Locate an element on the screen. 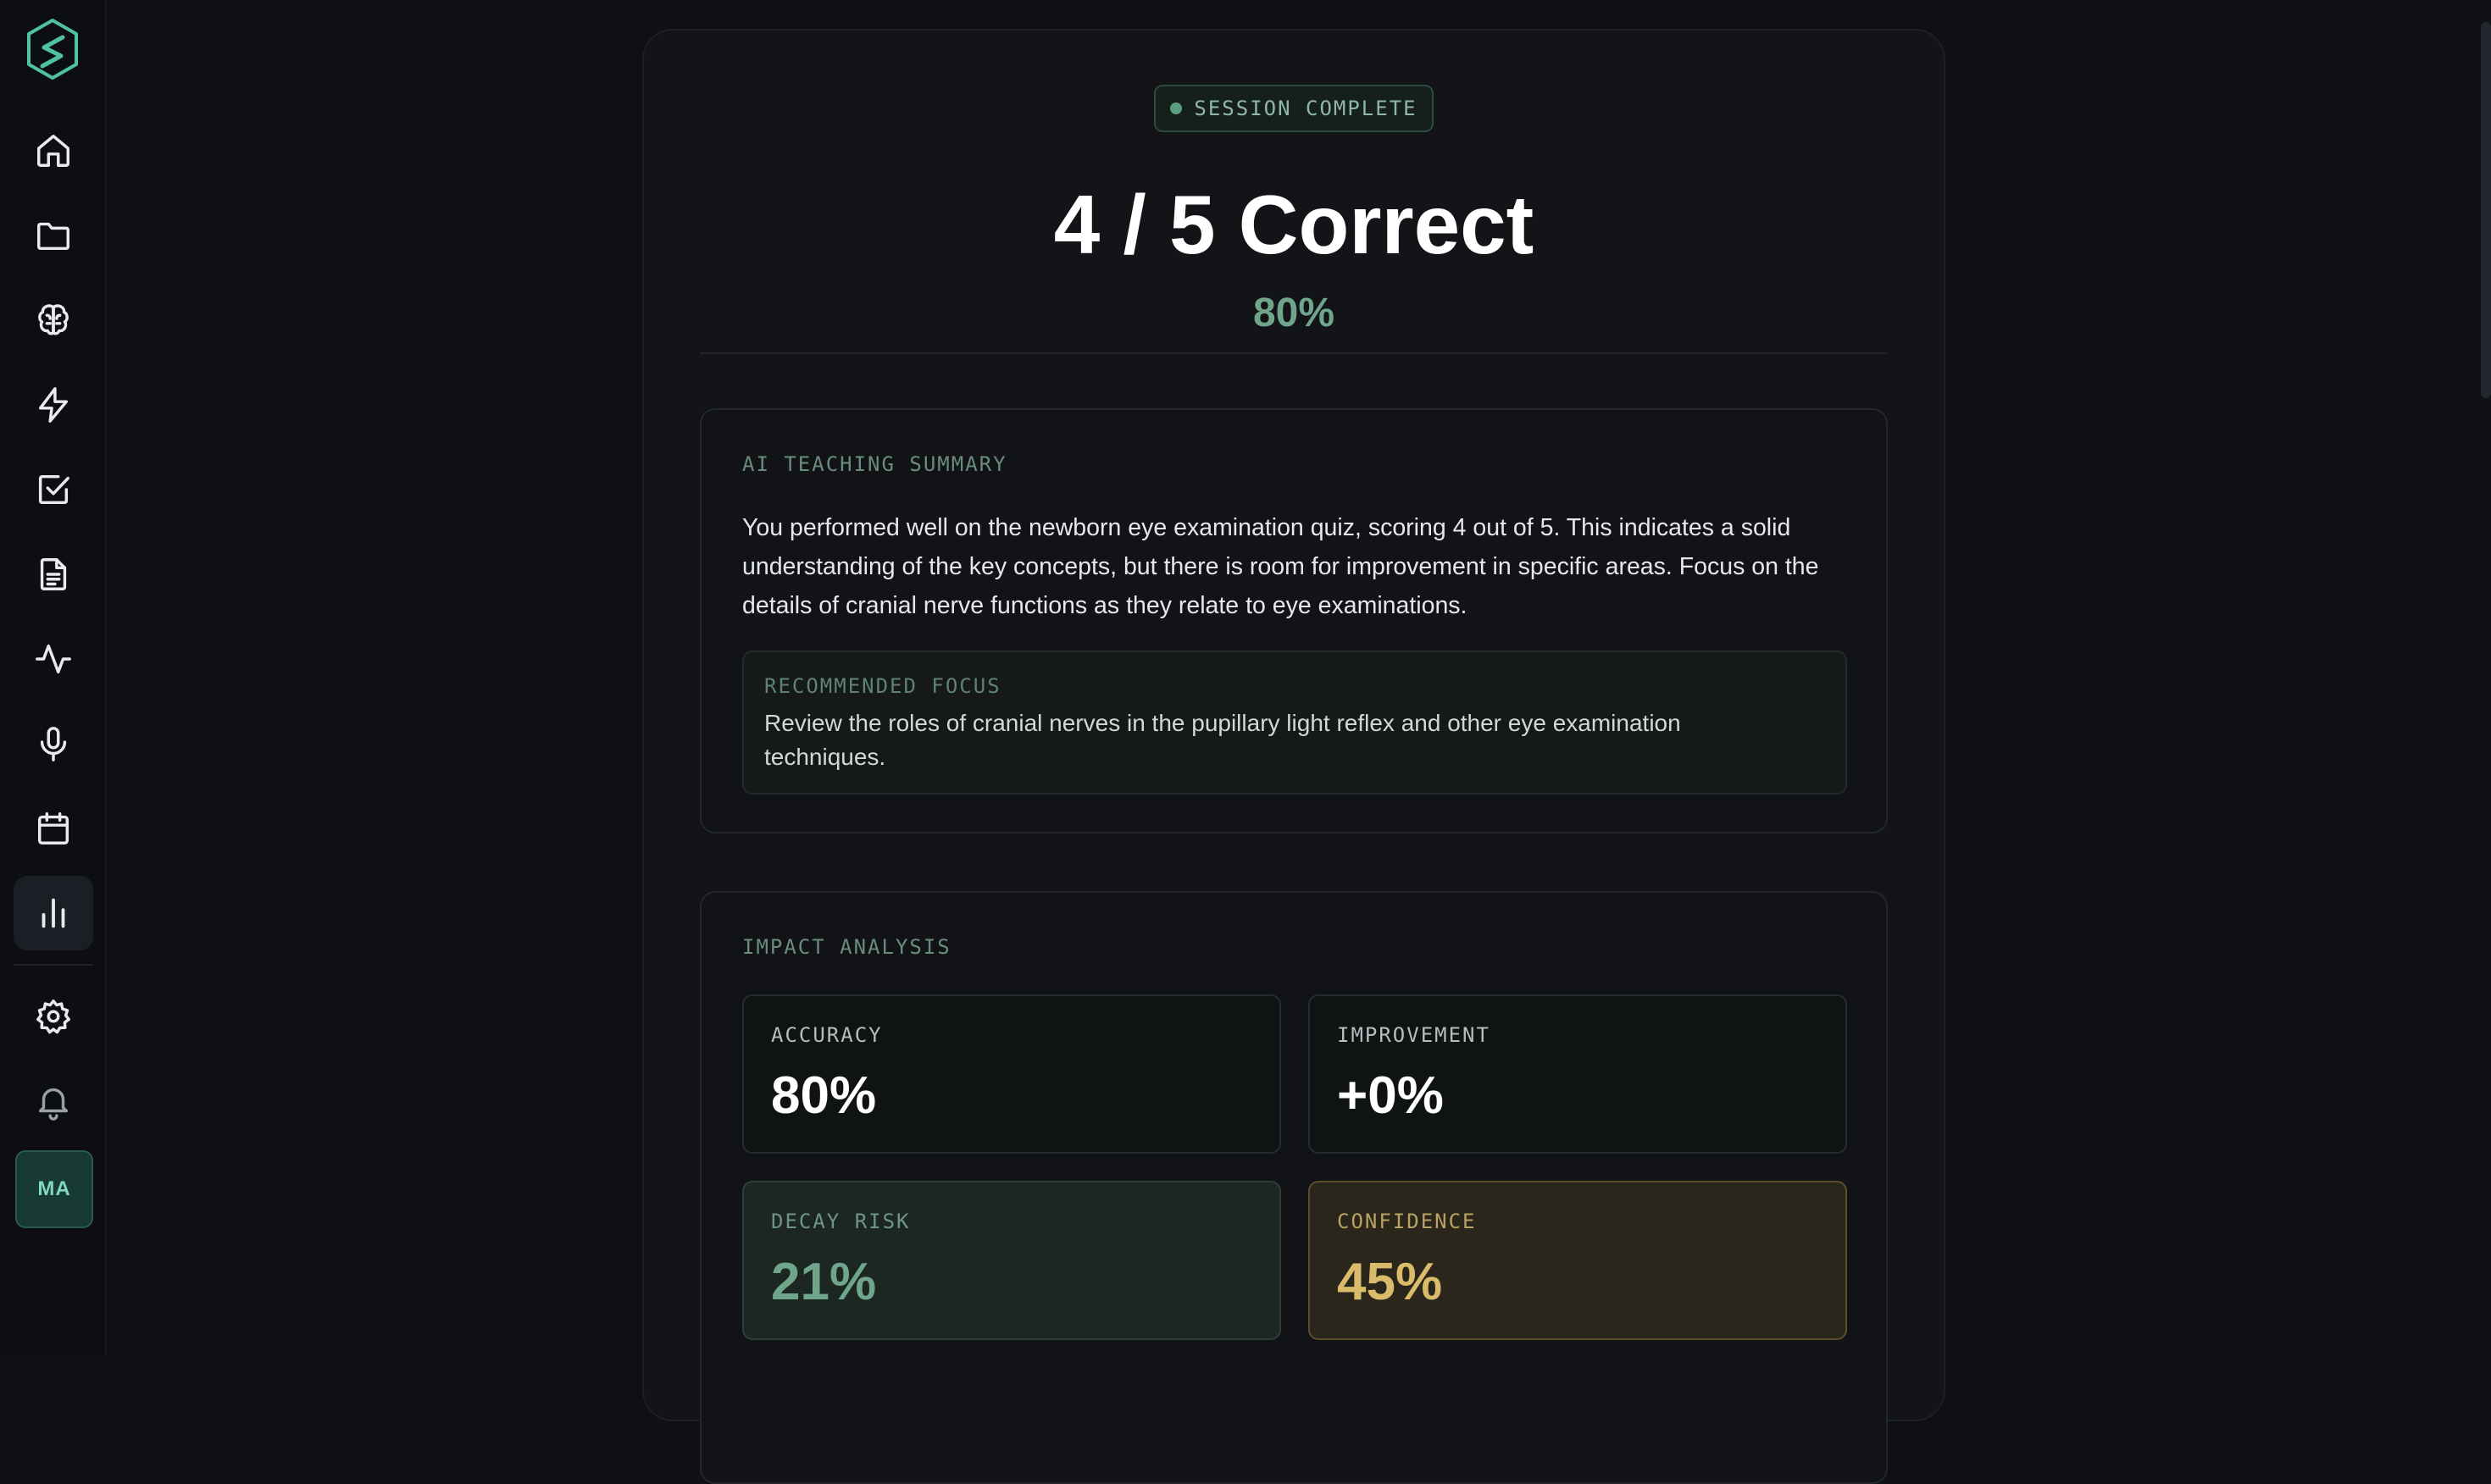  logo-icon is located at coordinates (52, 49).